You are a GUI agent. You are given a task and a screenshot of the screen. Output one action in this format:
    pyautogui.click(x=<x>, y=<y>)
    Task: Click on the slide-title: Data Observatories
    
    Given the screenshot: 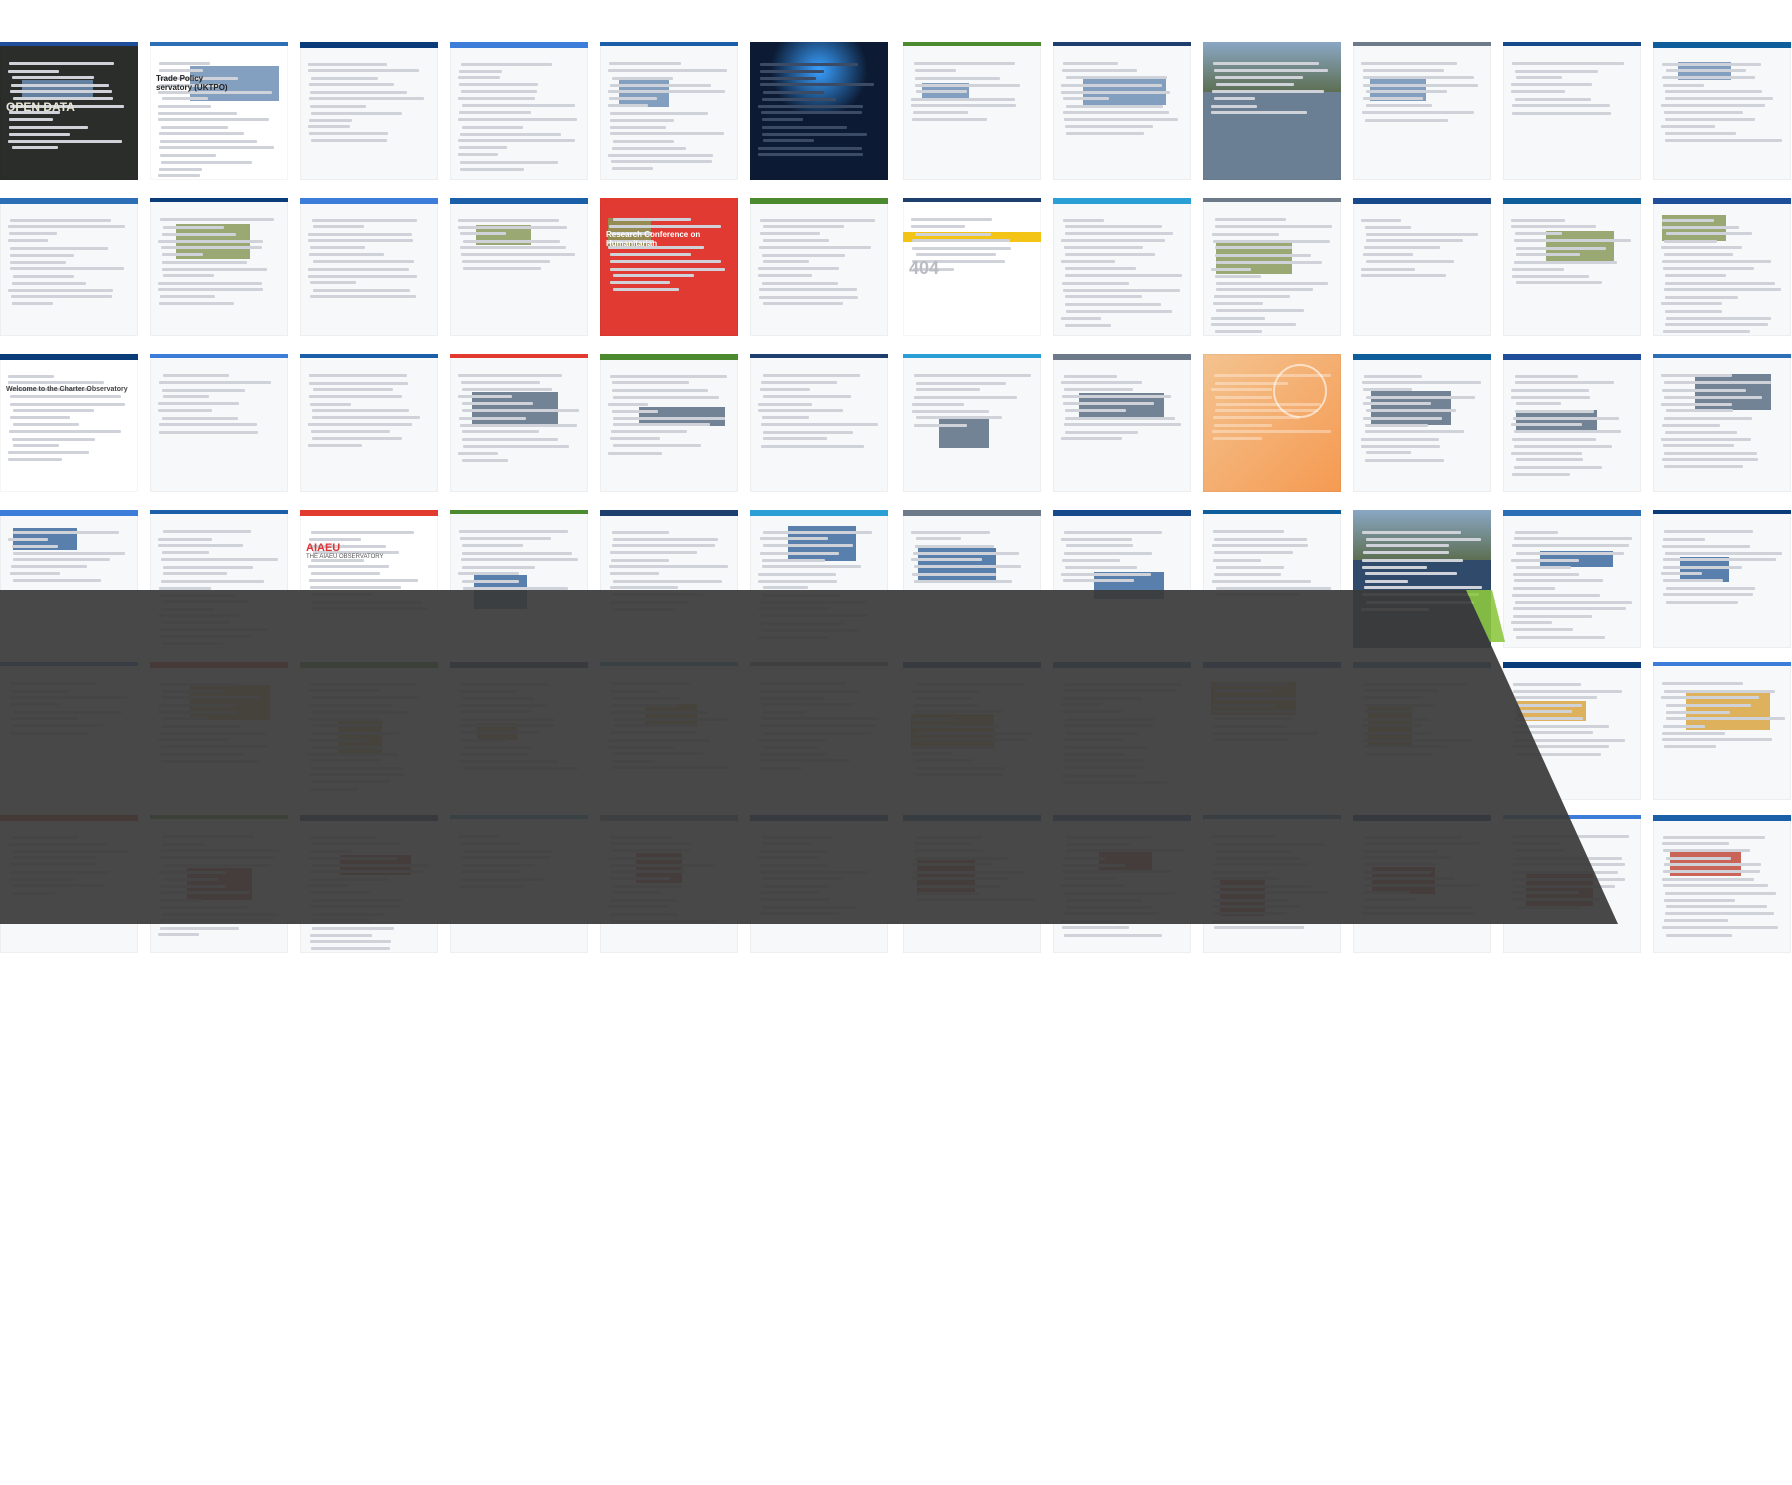 What is the action you would take?
    pyautogui.click(x=415, y=1245)
    